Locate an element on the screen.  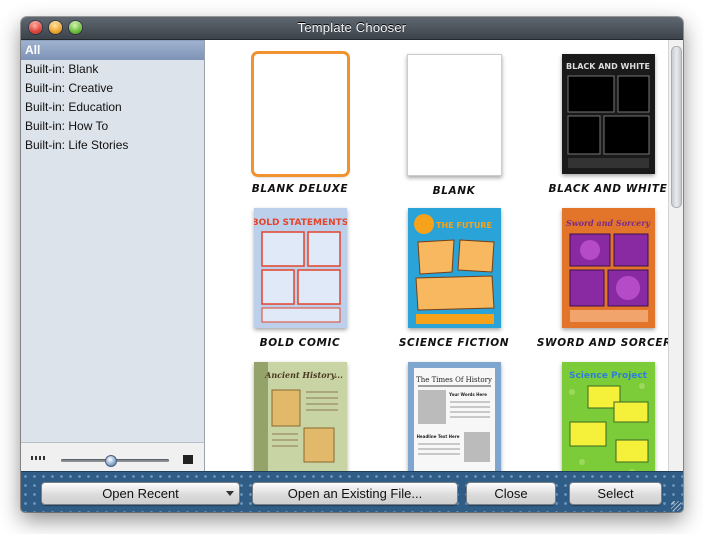
title-bar: Template Chooser is located at coordinates (352, 28).